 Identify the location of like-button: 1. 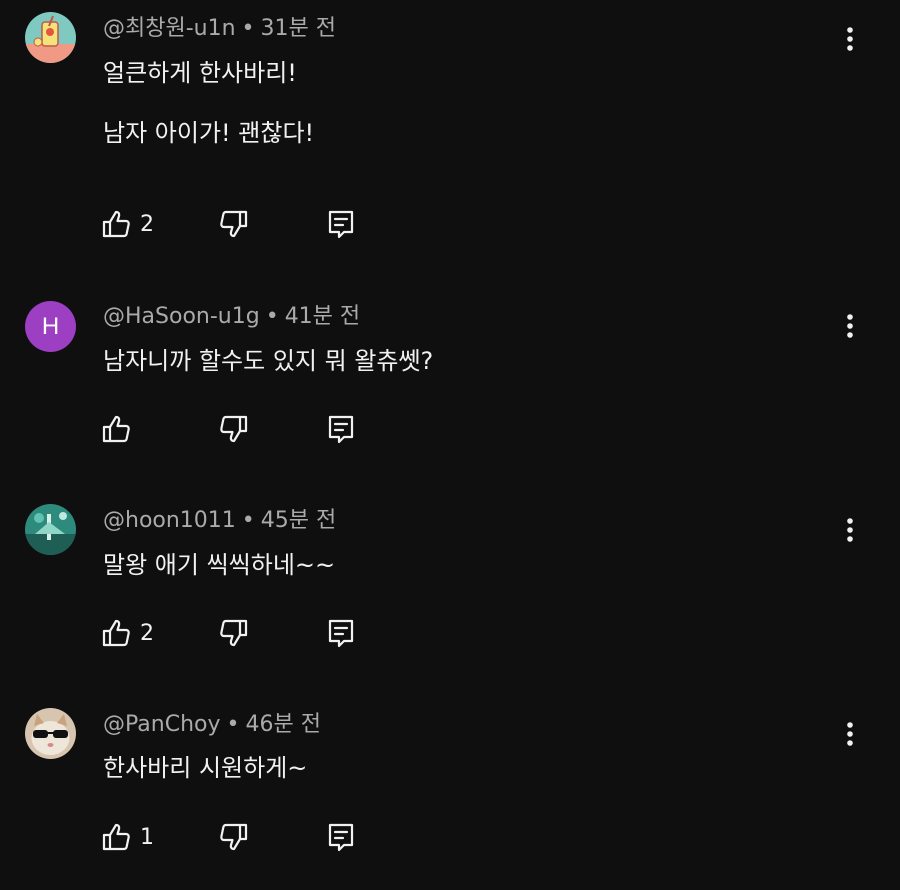
(127, 837).